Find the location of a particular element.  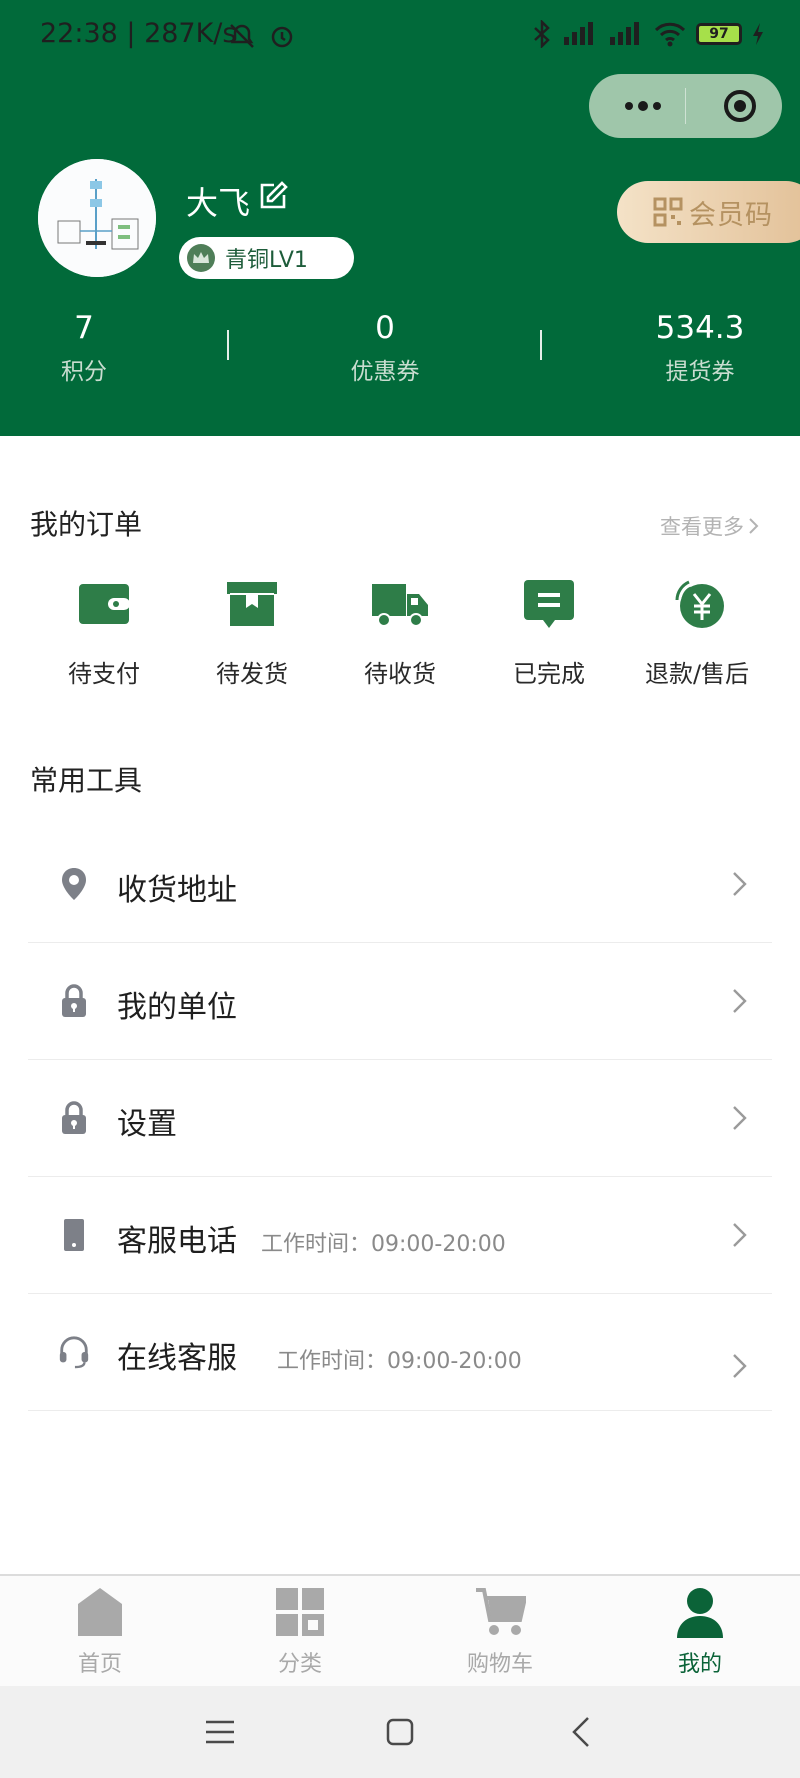

order-label: 待发货 is located at coordinates (252, 674).